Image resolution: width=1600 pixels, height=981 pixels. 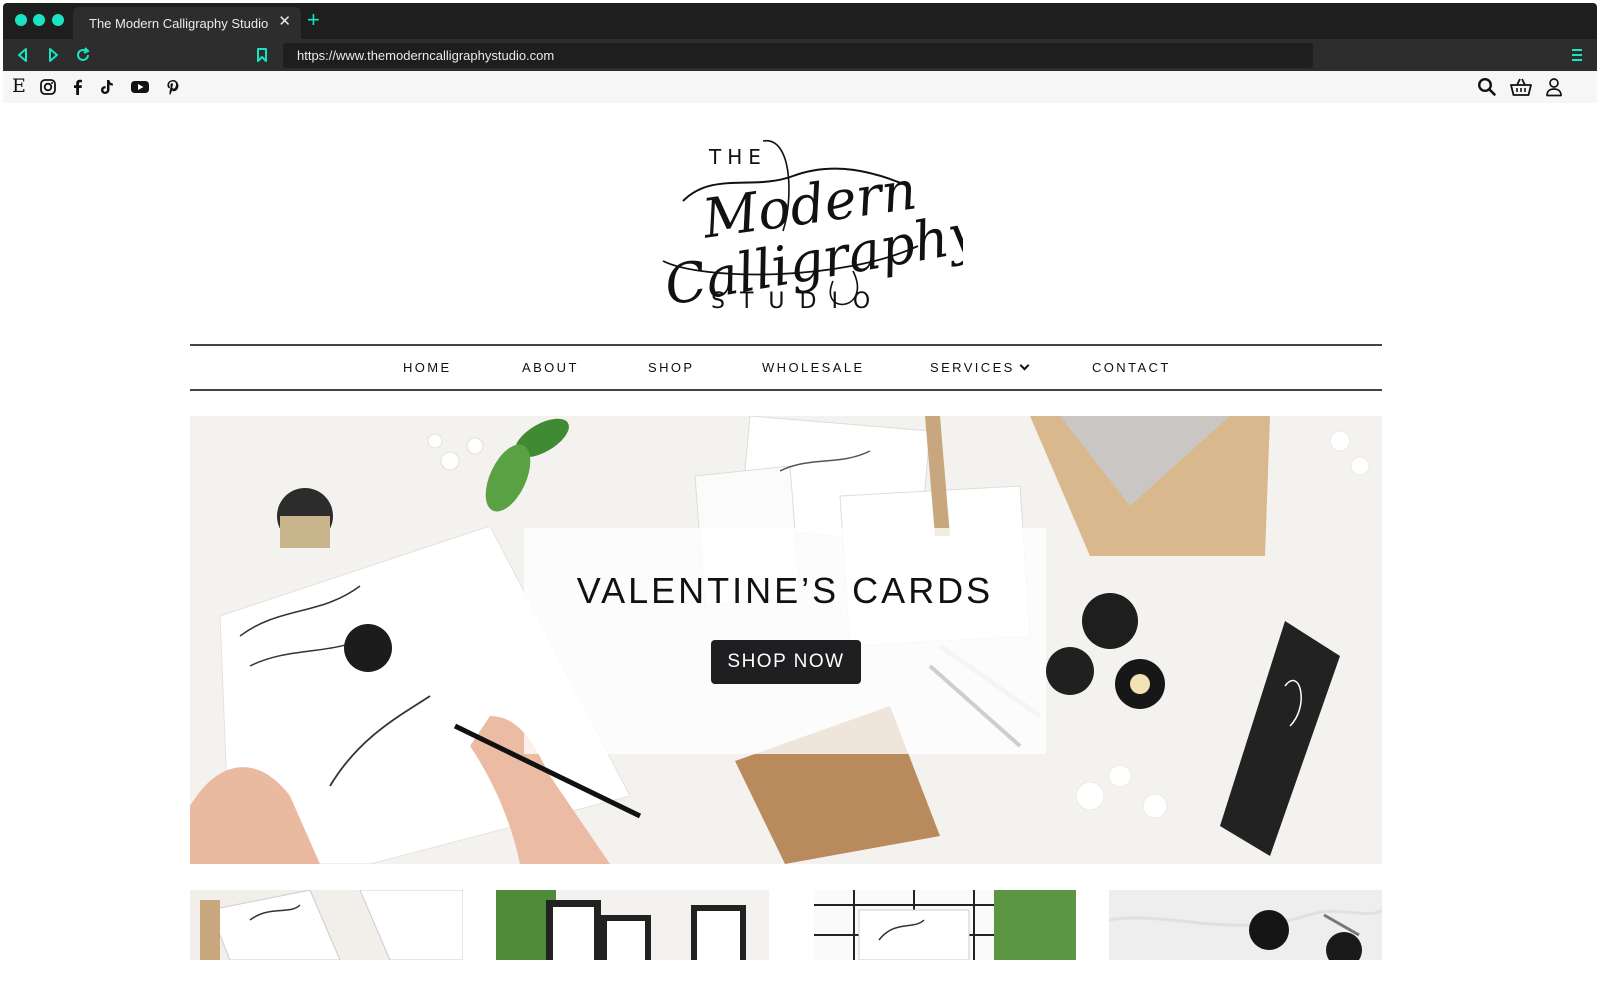 I want to click on nav-services-label: SERVICES, so click(x=972, y=367).